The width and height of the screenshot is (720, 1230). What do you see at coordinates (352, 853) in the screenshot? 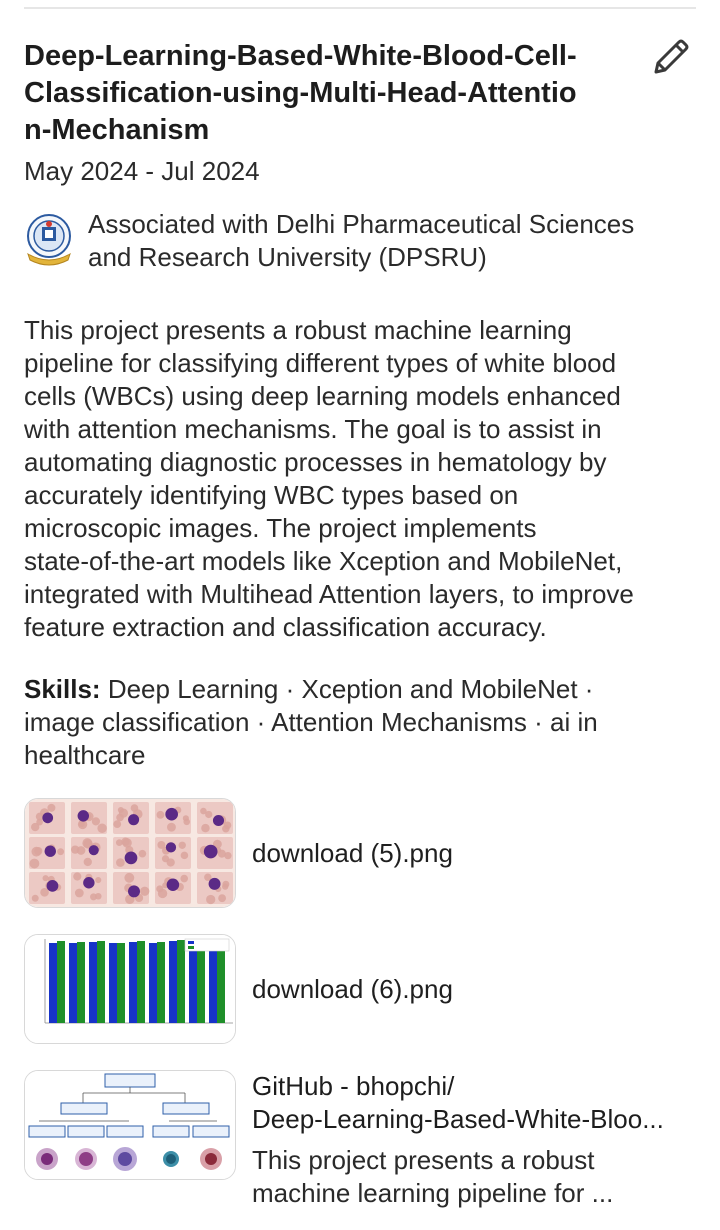
I see `media-label: download (5).png` at bounding box center [352, 853].